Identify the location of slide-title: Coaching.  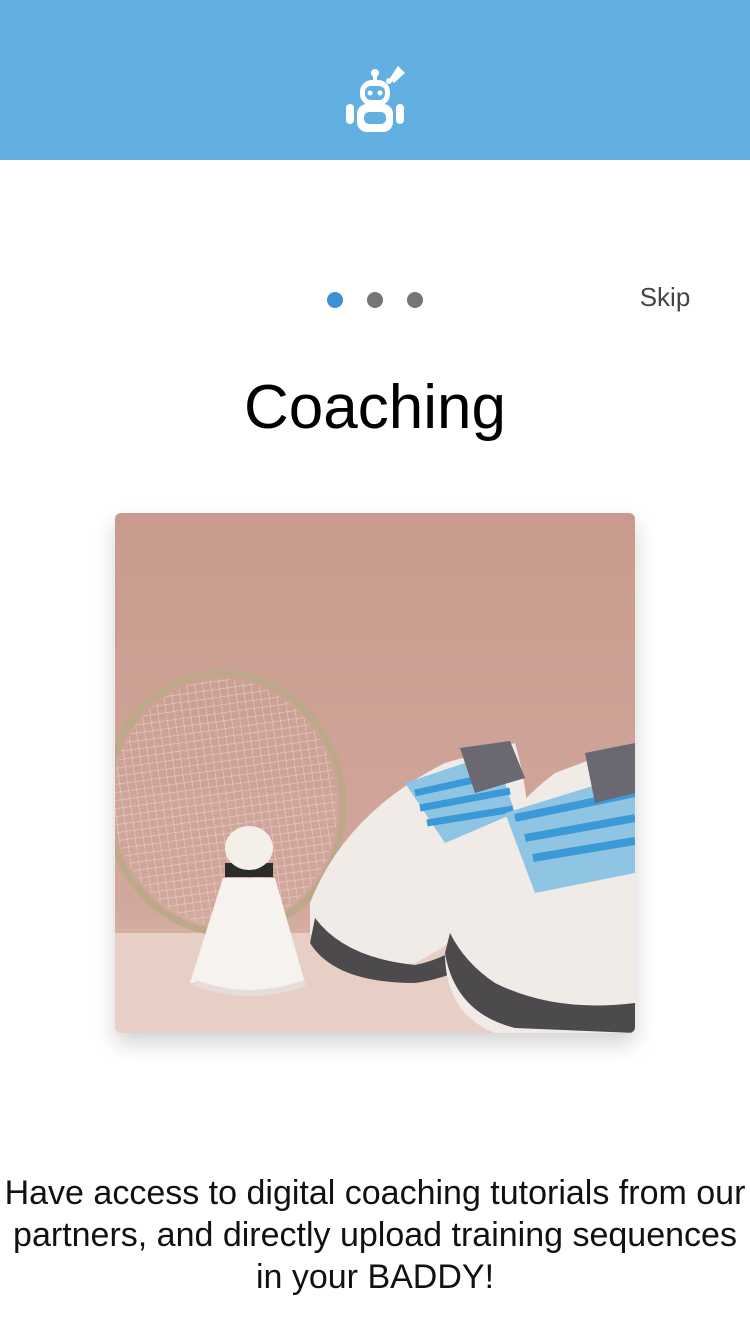
(375, 407).